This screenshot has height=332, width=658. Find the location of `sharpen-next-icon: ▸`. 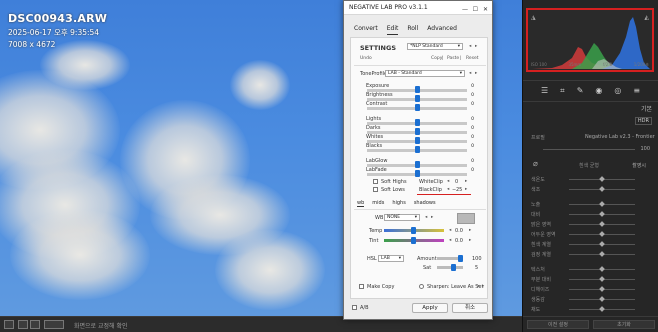

sharpen-next-icon: ▸ is located at coordinates (483, 286).